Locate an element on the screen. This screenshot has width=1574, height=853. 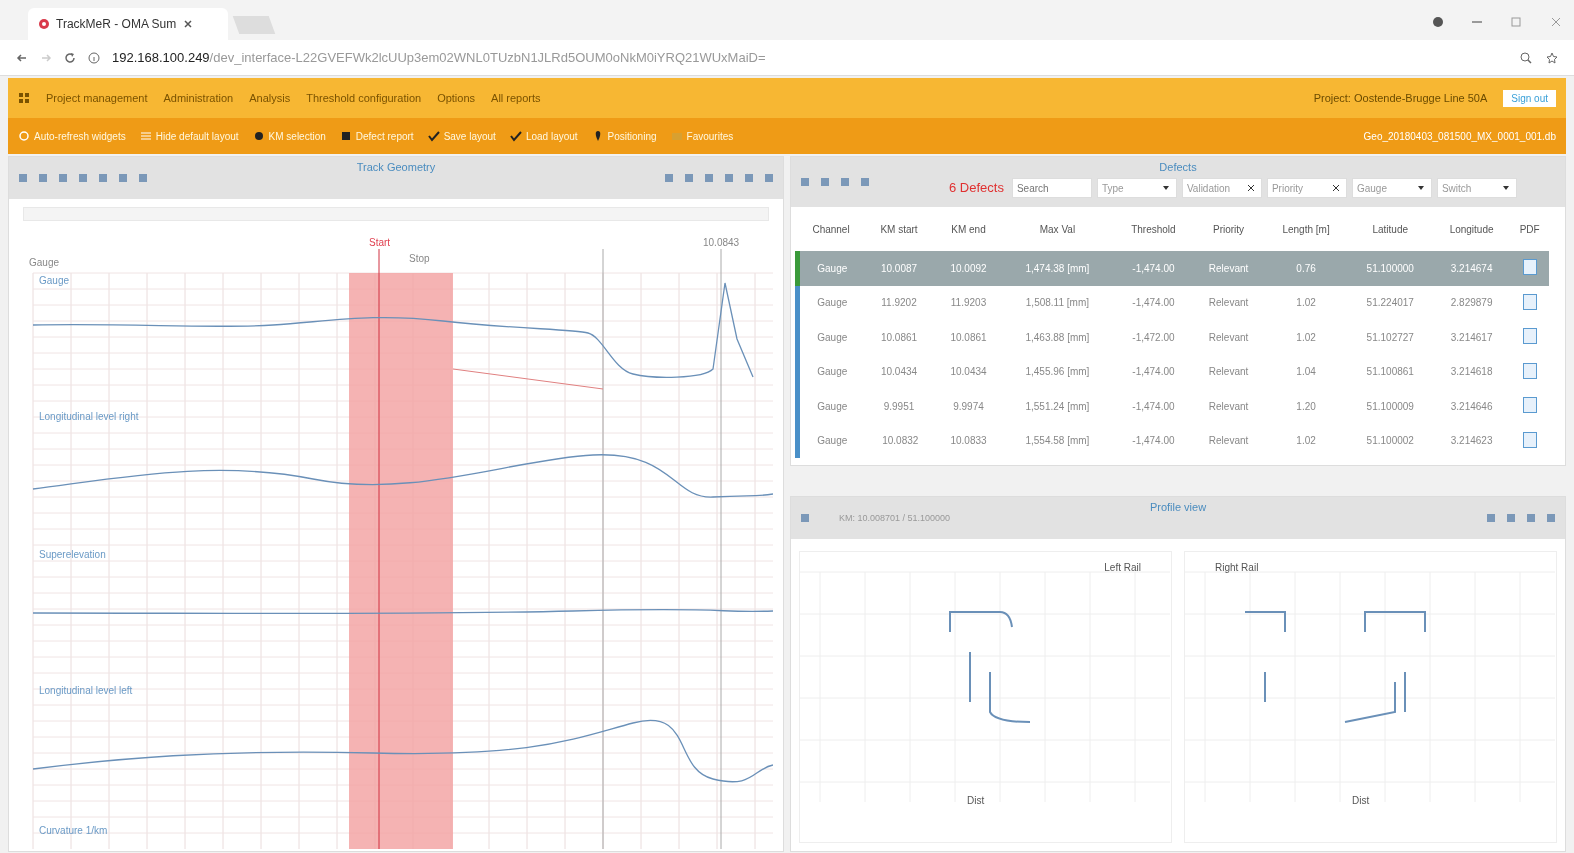
table-cell-text: -1,472.00 is located at coordinates (1153, 337).